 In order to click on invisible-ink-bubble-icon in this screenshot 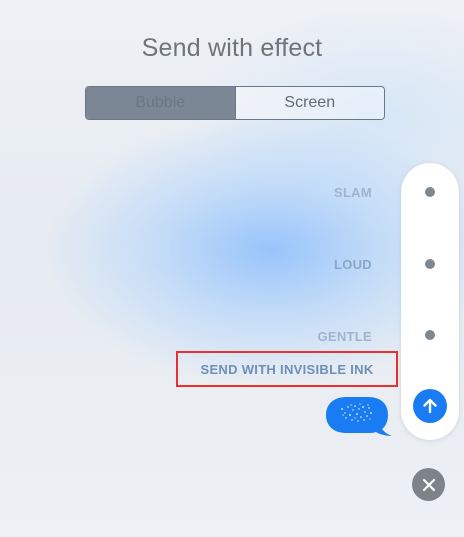, I will do `click(359, 416)`.